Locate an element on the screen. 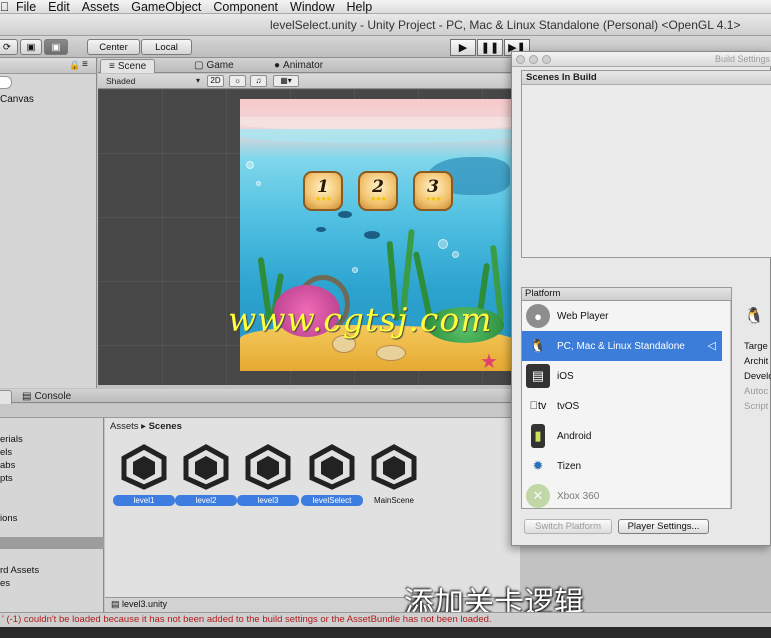  pivot-local-button: Local is located at coordinates (166, 47).